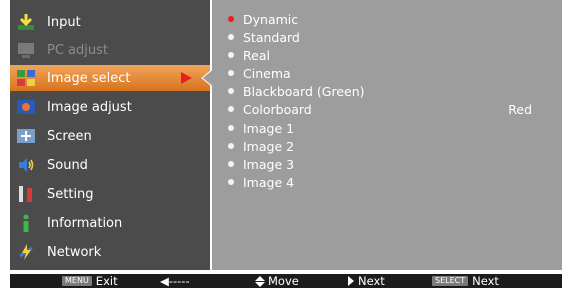 The width and height of the screenshot is (573, 288). I want to click on option-image-3: Image 3, so click(382, 164).